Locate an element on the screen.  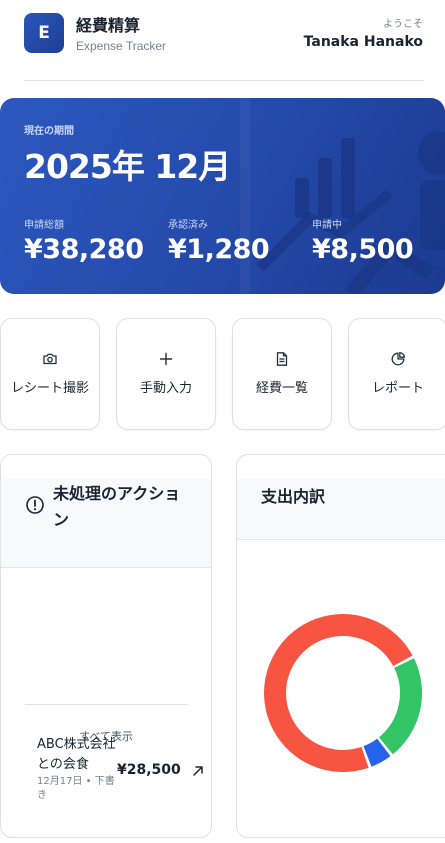
view-all-link: すべて表示 is located at coordinates (106, 736).